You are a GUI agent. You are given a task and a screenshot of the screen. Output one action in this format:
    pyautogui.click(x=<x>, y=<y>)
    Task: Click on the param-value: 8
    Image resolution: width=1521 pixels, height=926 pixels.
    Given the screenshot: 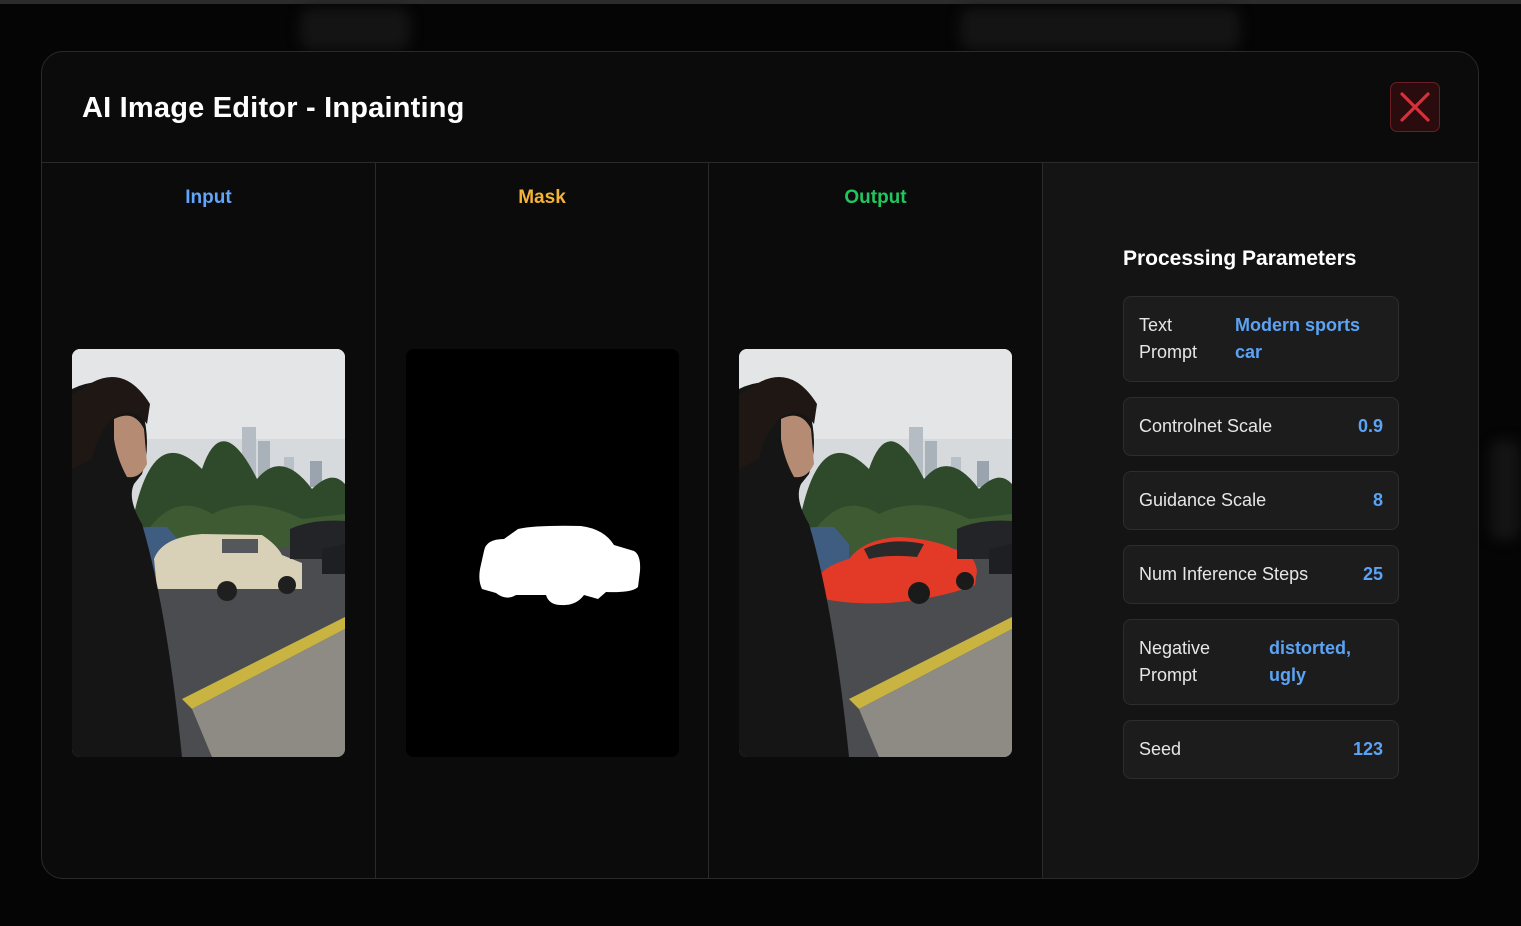 What is the action you would take?
    pyautogui.click(x=1377, y=500)
    